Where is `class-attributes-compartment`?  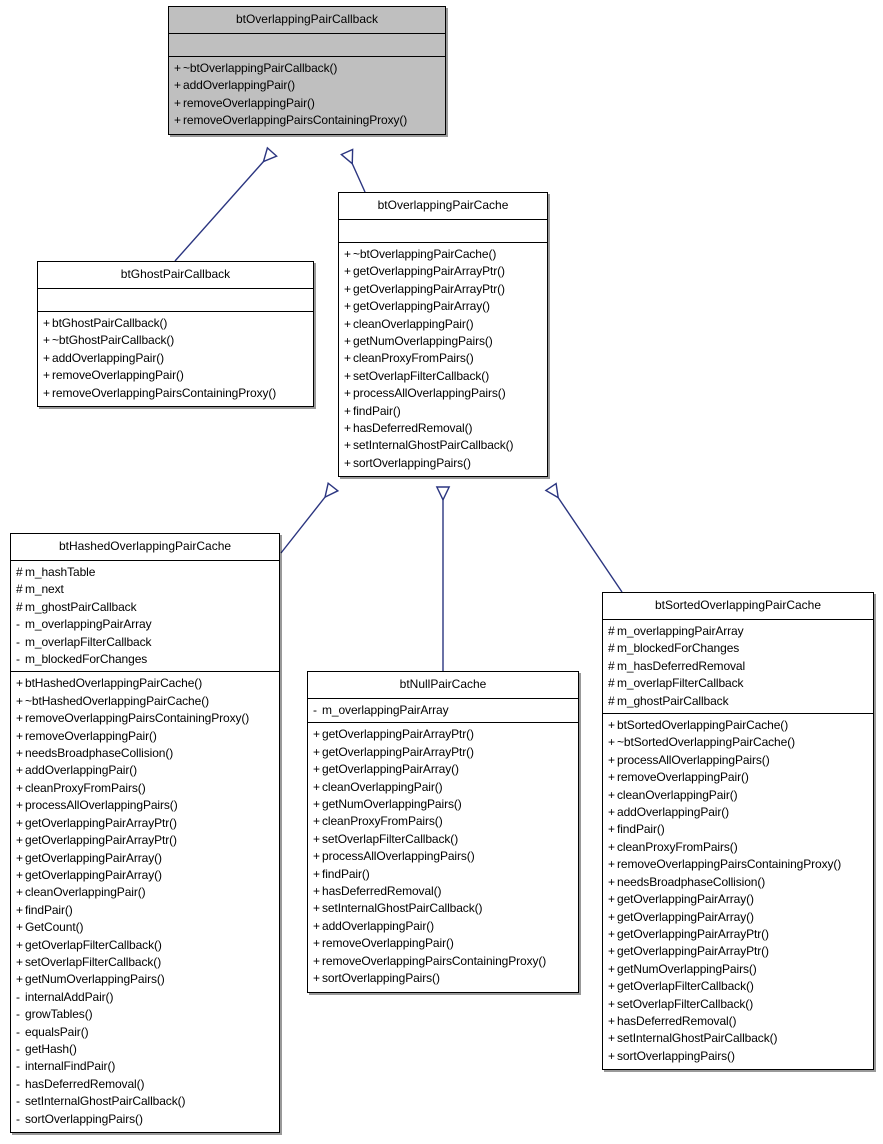
class-attributes-compartment is located at coordinates (175, 300).